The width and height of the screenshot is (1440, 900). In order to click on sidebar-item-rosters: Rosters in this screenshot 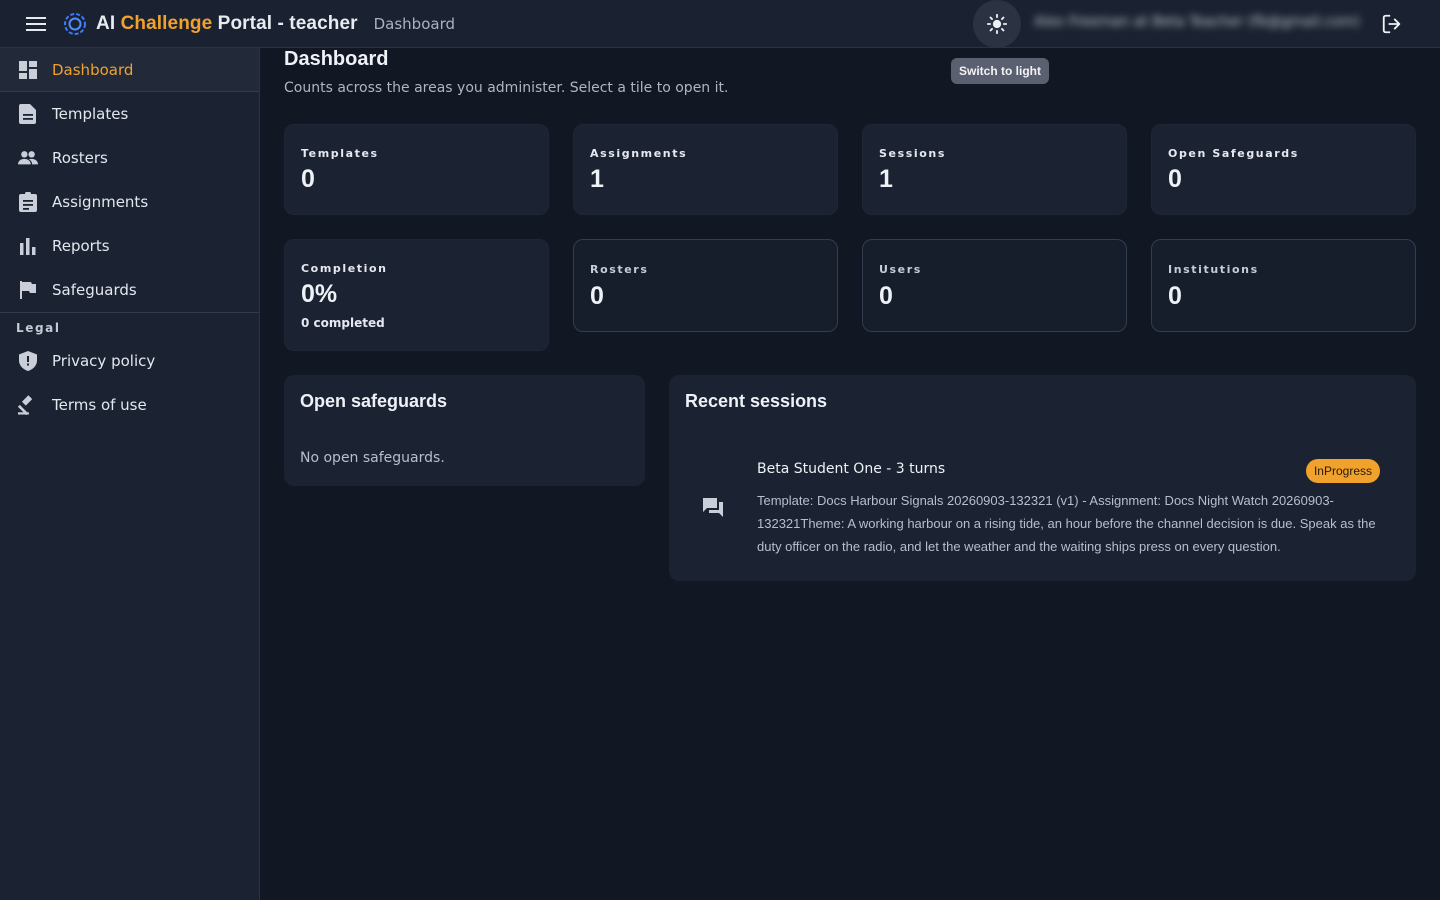, I will do `click(129, 158)`.